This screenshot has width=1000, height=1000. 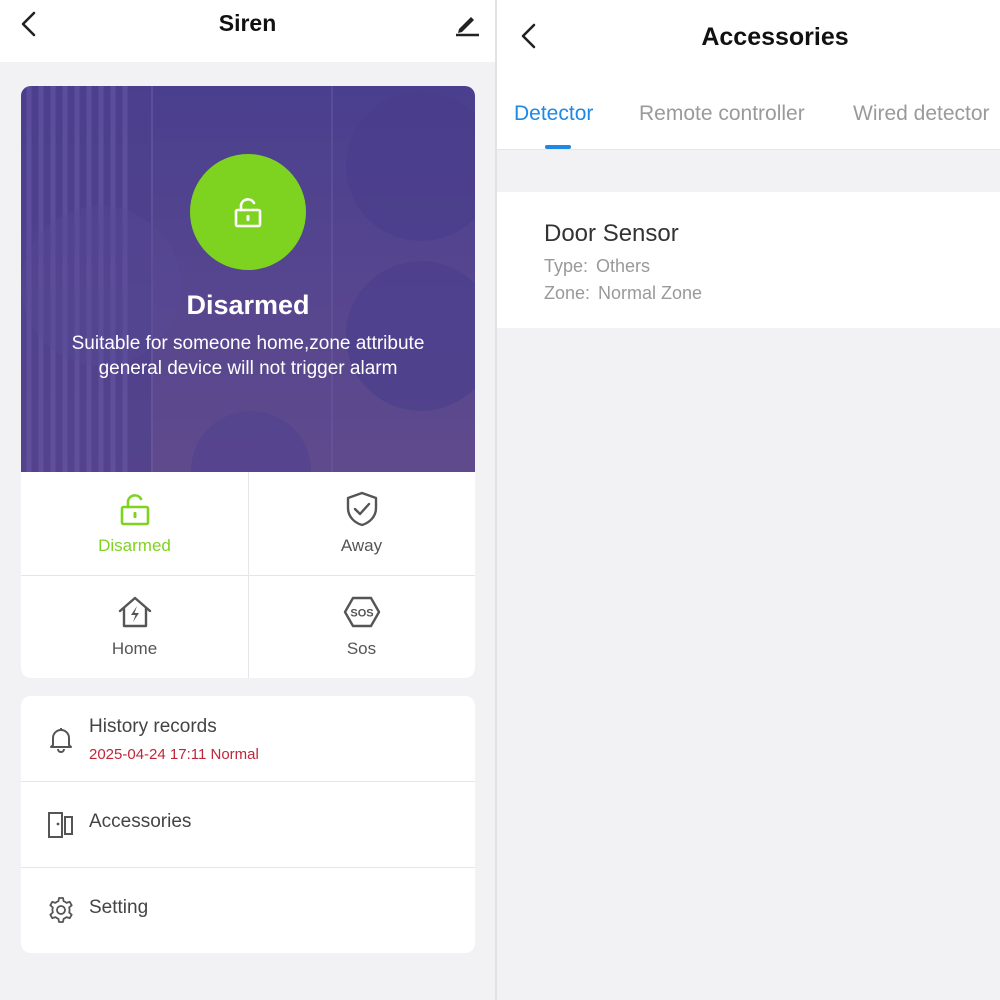 What do you see at coordinates (623, 266) in the screenshot?
I see `device-type-value: Others` at bounding box center [623, 266].